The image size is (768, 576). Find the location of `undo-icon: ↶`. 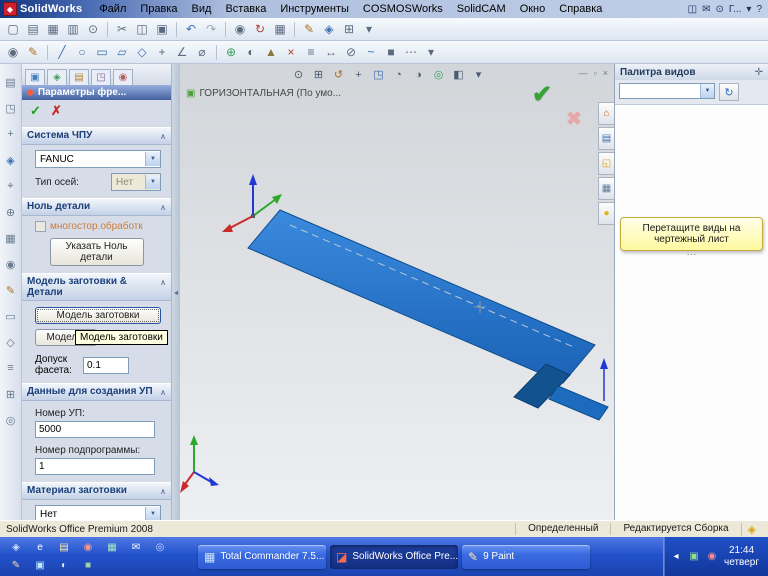

undo-icon: ↶ is located at coordinates (191, 29).